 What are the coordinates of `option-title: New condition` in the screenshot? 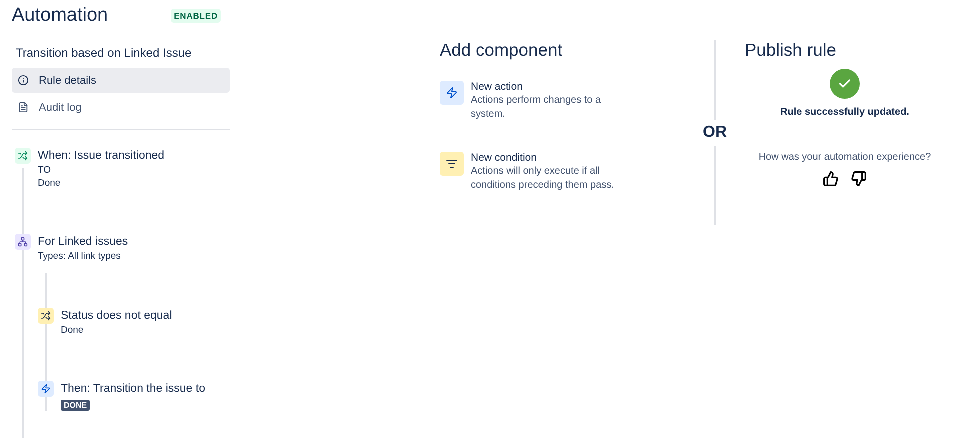 It's located at (578, 158).